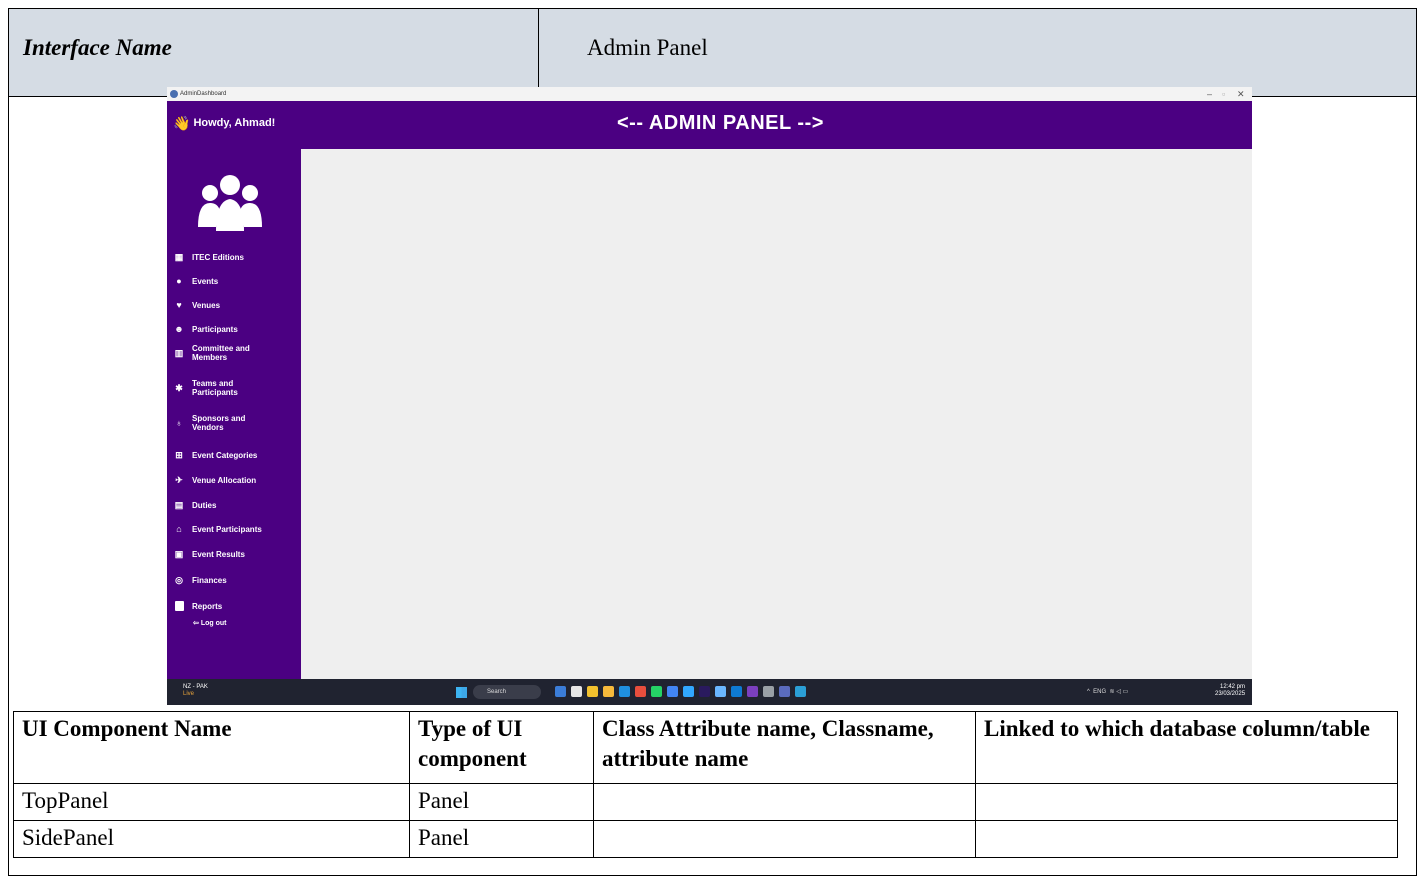 The image size is (1423, 884). I want to click on weather-title: NZ - PAK, so click(195, 687).